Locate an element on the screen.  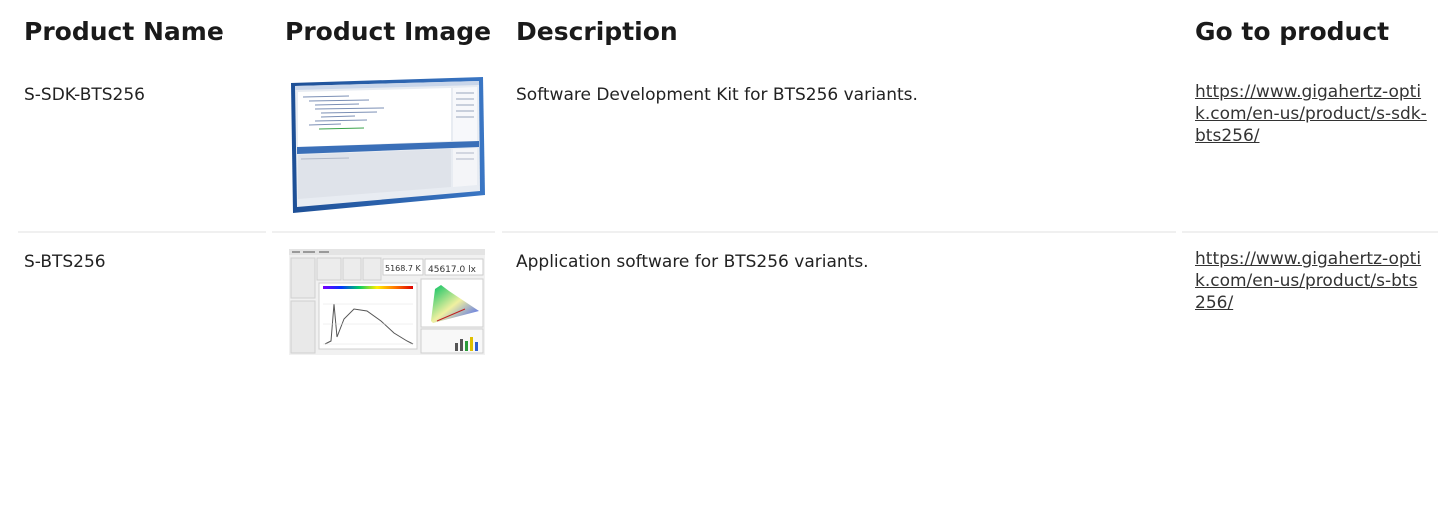
header-go-to-product: Go to product is located at coordinates (1292, 31).